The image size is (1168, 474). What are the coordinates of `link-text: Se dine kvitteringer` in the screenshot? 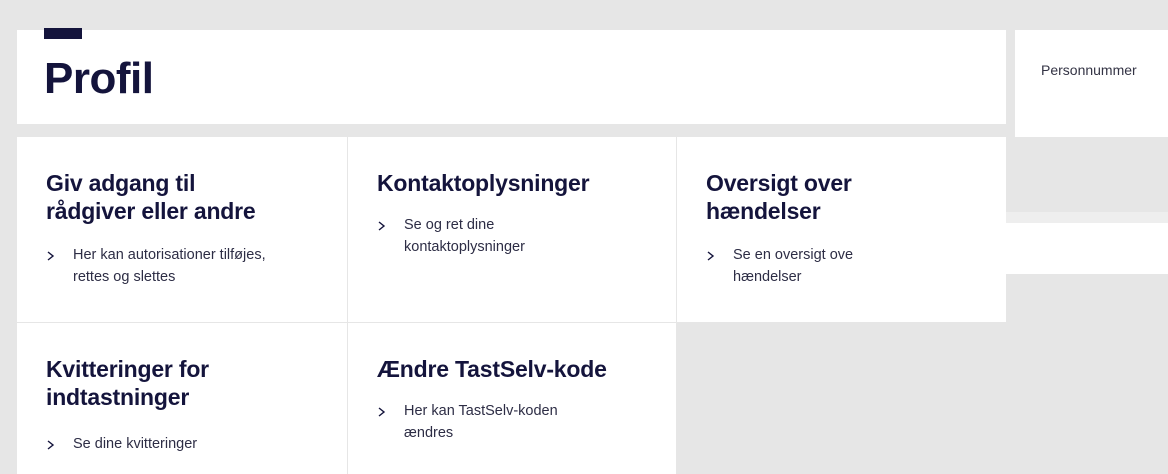 It's located at (135, 444).